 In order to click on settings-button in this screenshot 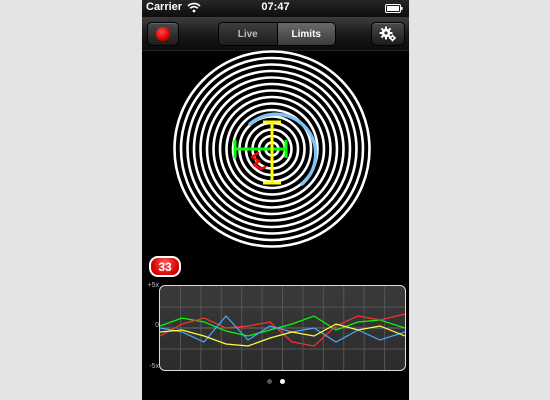, I will do `click(388, 34)`.